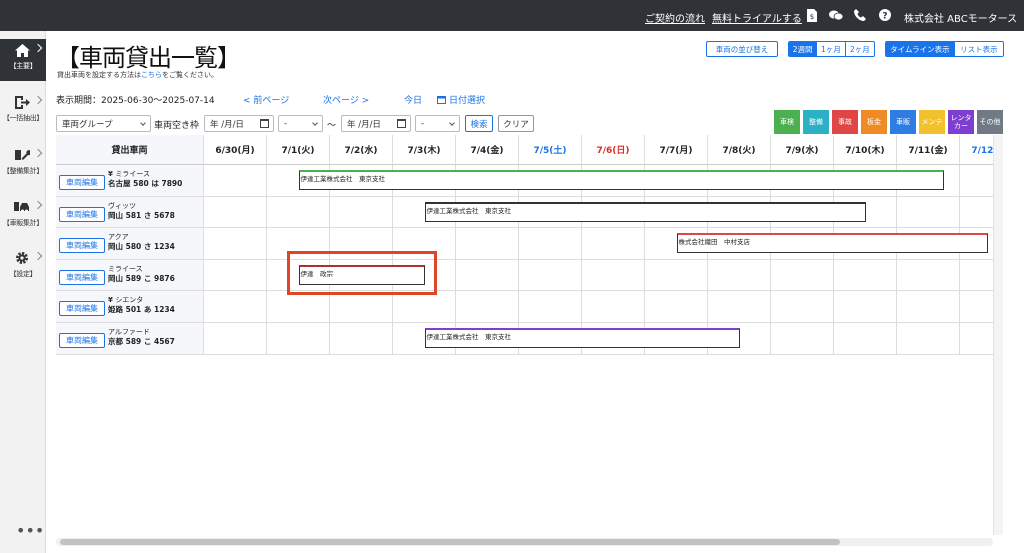 This screenshot has width=1024, height=553. What do you see at coordinates (23, 223) in the screenshot?
I see `sidebar-item-label: 【車販集計】` at bounding box center [23, 223].